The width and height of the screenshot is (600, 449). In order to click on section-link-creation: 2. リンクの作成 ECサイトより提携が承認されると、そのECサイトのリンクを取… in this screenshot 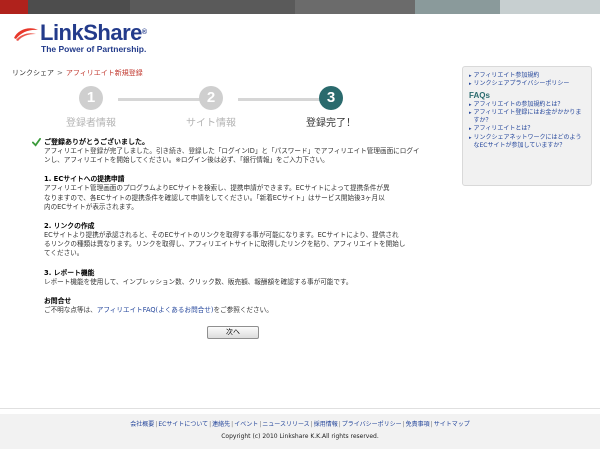, I will do `click(244, 240)`.